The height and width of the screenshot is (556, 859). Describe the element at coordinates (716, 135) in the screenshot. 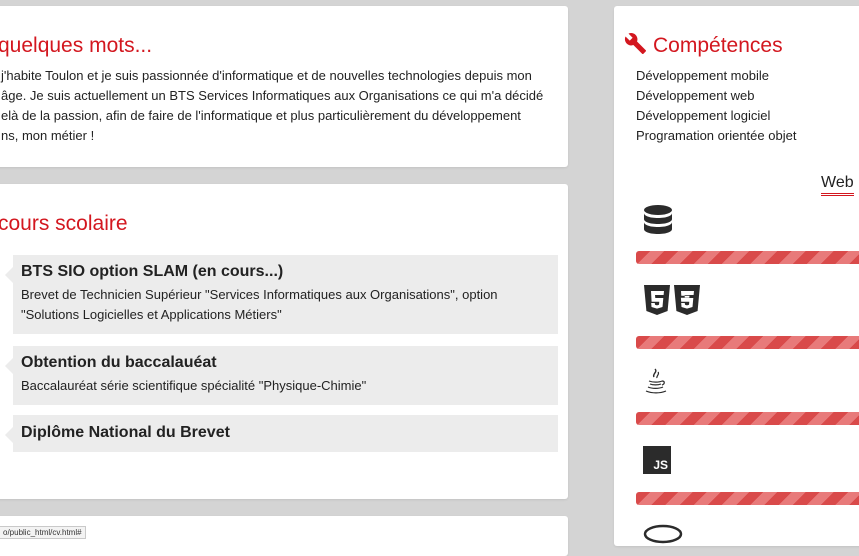

I see `skill-item: Programation orientée objet` at that location.